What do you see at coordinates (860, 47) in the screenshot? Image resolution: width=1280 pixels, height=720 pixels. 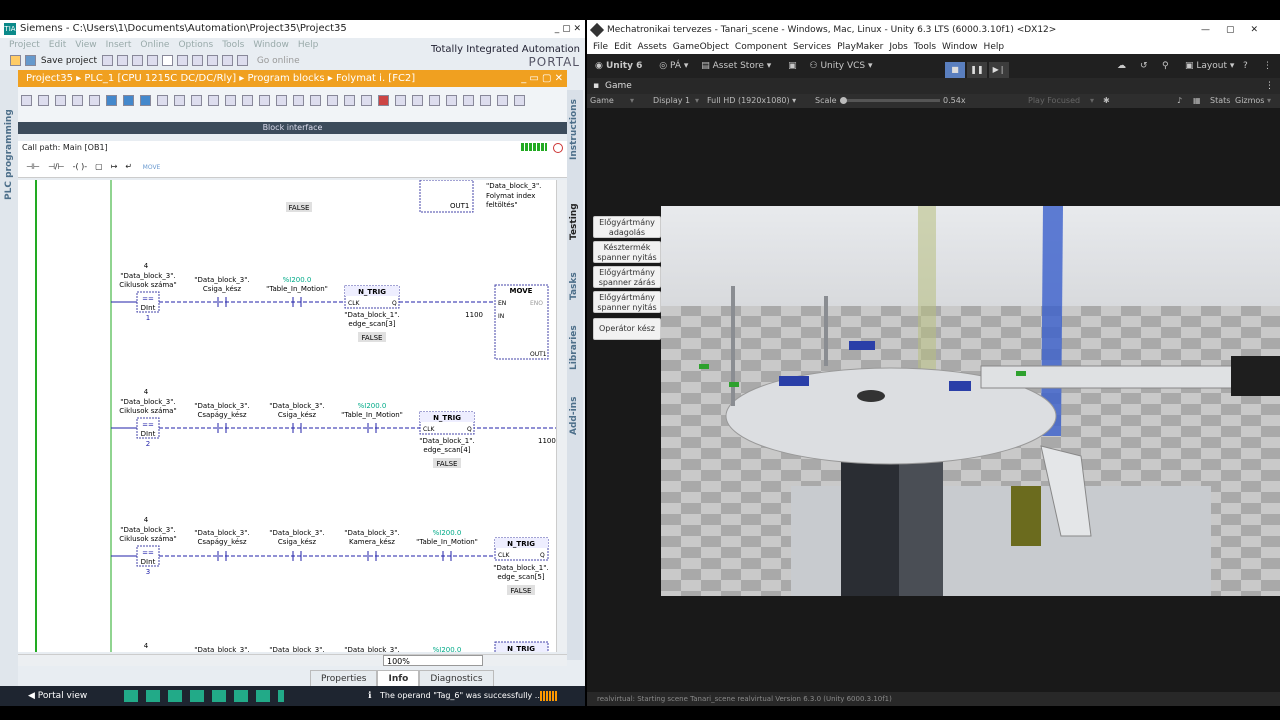 I see `menu-playmaker: PlayMaker` at bounding box center [860, 47].